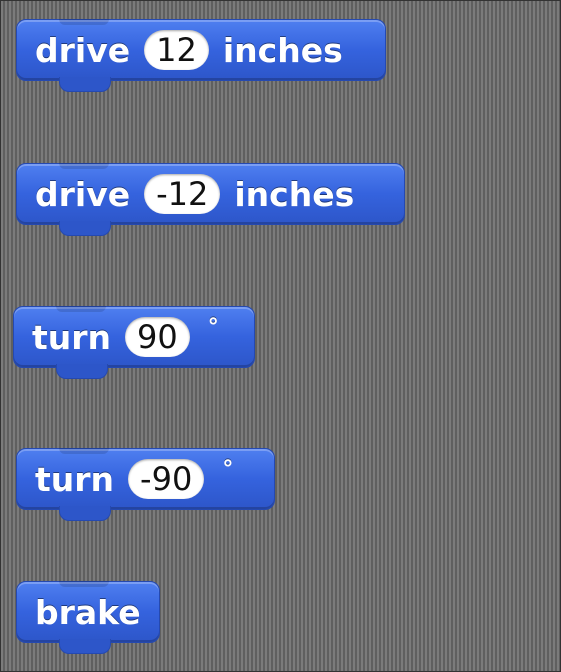 The width and height of the screenshot is (561, 672). I want to click on drive-backward-block: drive -12 inches, so click(210, 199).